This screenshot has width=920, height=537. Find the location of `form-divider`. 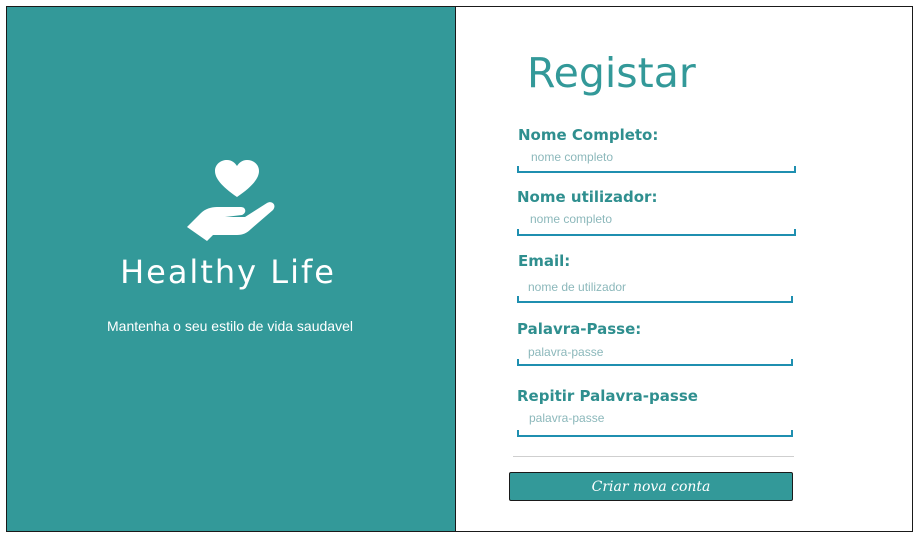

form-divider is located at coordinates (653, 456).